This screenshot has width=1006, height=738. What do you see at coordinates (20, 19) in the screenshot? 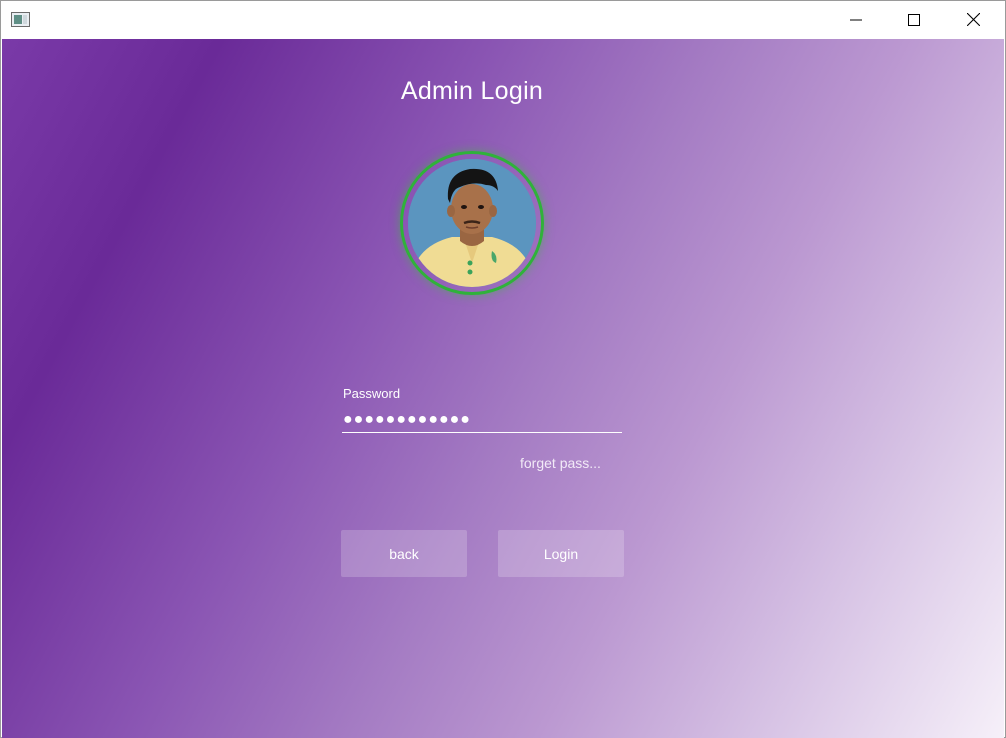
I see `app-window-icon` at bounding box center [20, 19].